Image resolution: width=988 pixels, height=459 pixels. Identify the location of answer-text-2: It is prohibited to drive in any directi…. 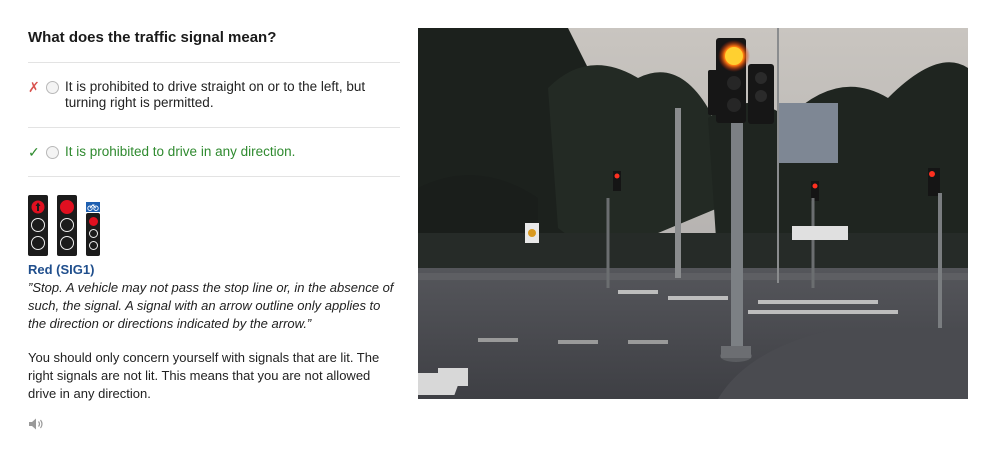
(180, 151).